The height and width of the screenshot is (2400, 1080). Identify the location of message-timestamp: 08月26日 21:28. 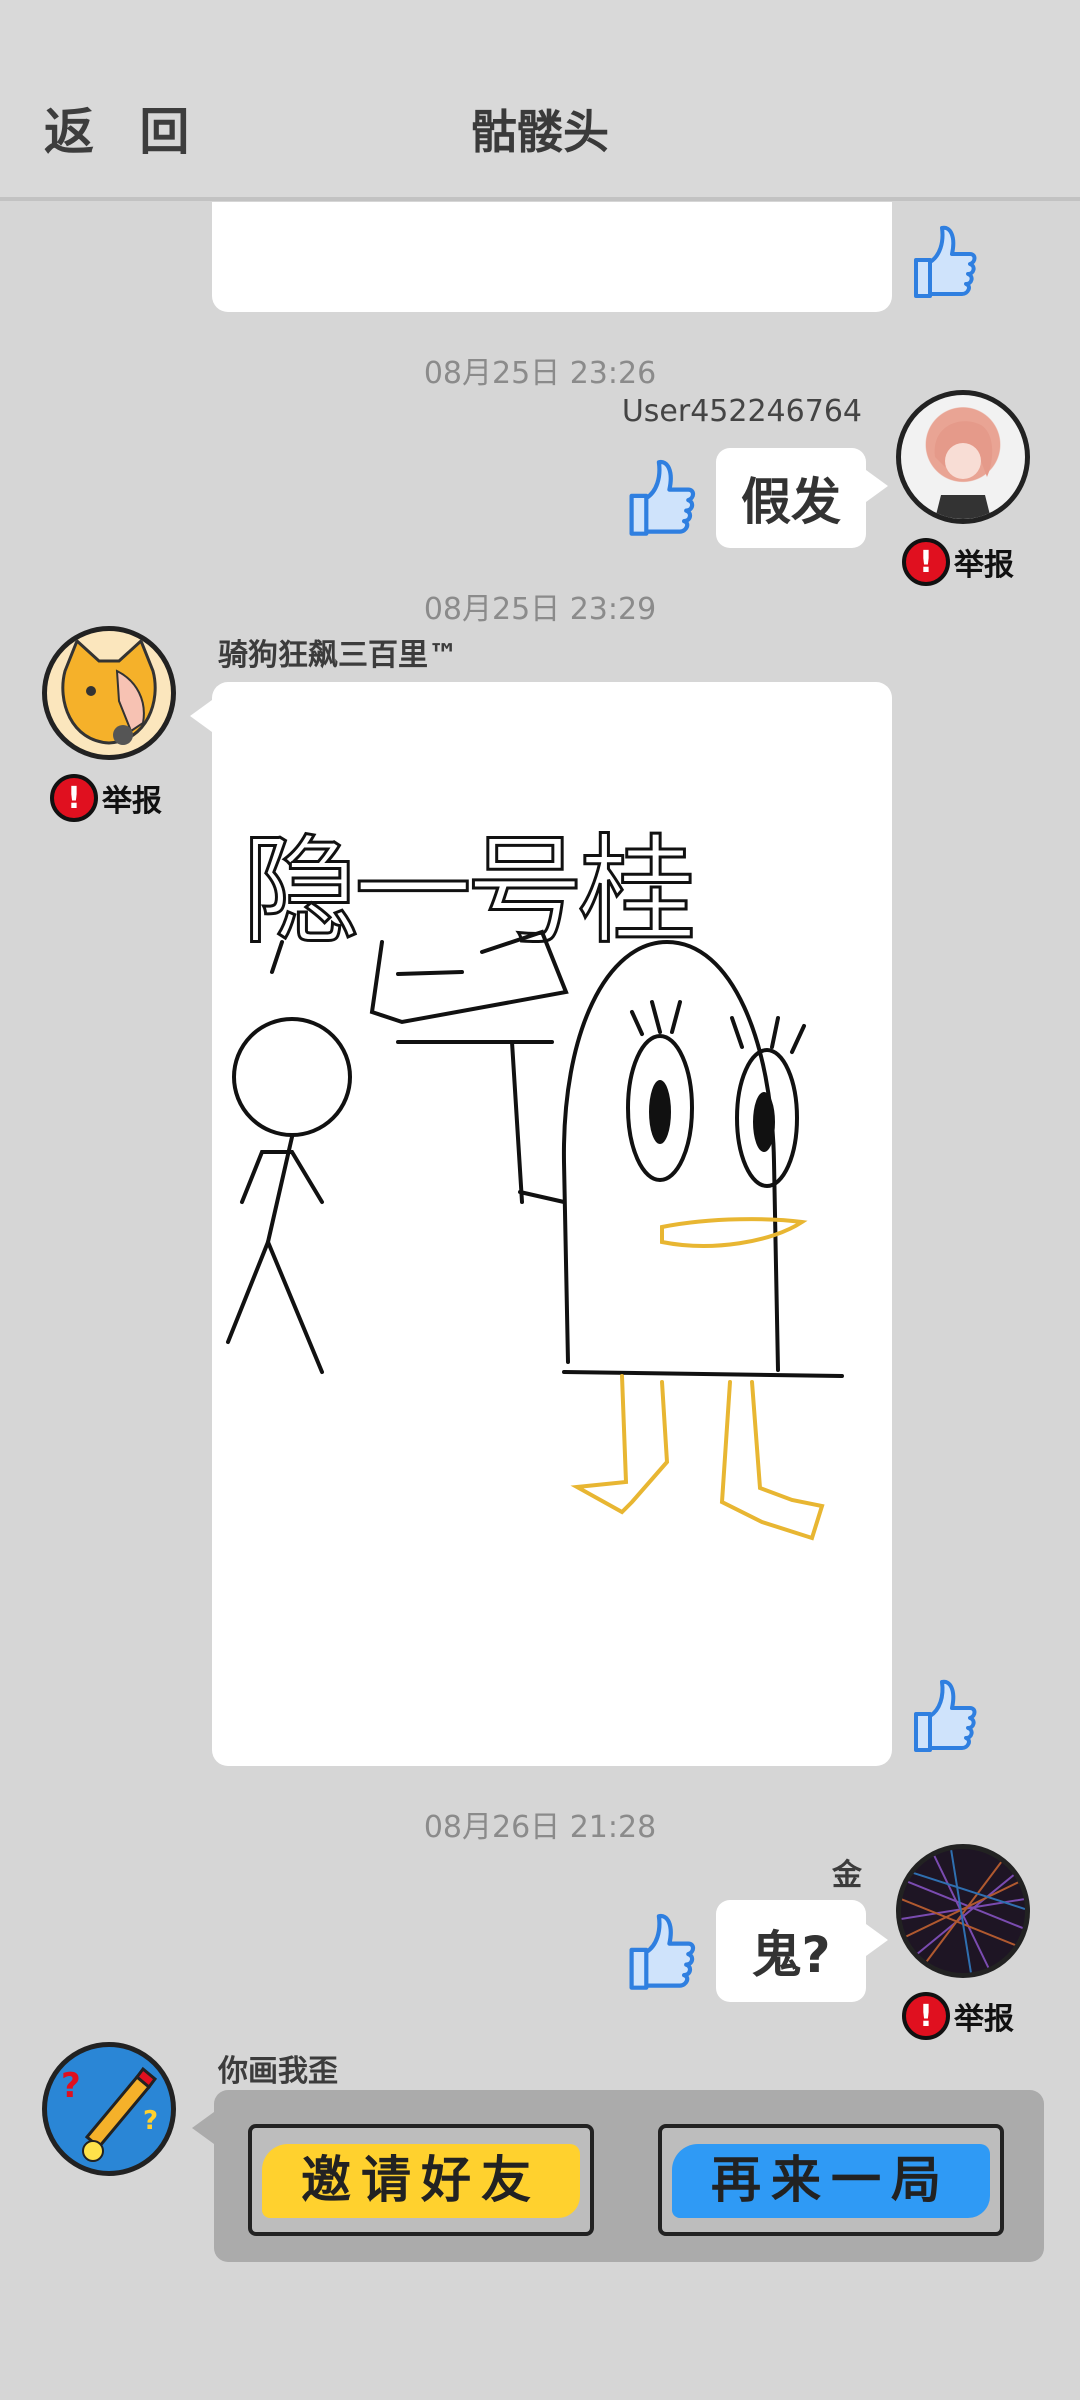
(540, 1827).